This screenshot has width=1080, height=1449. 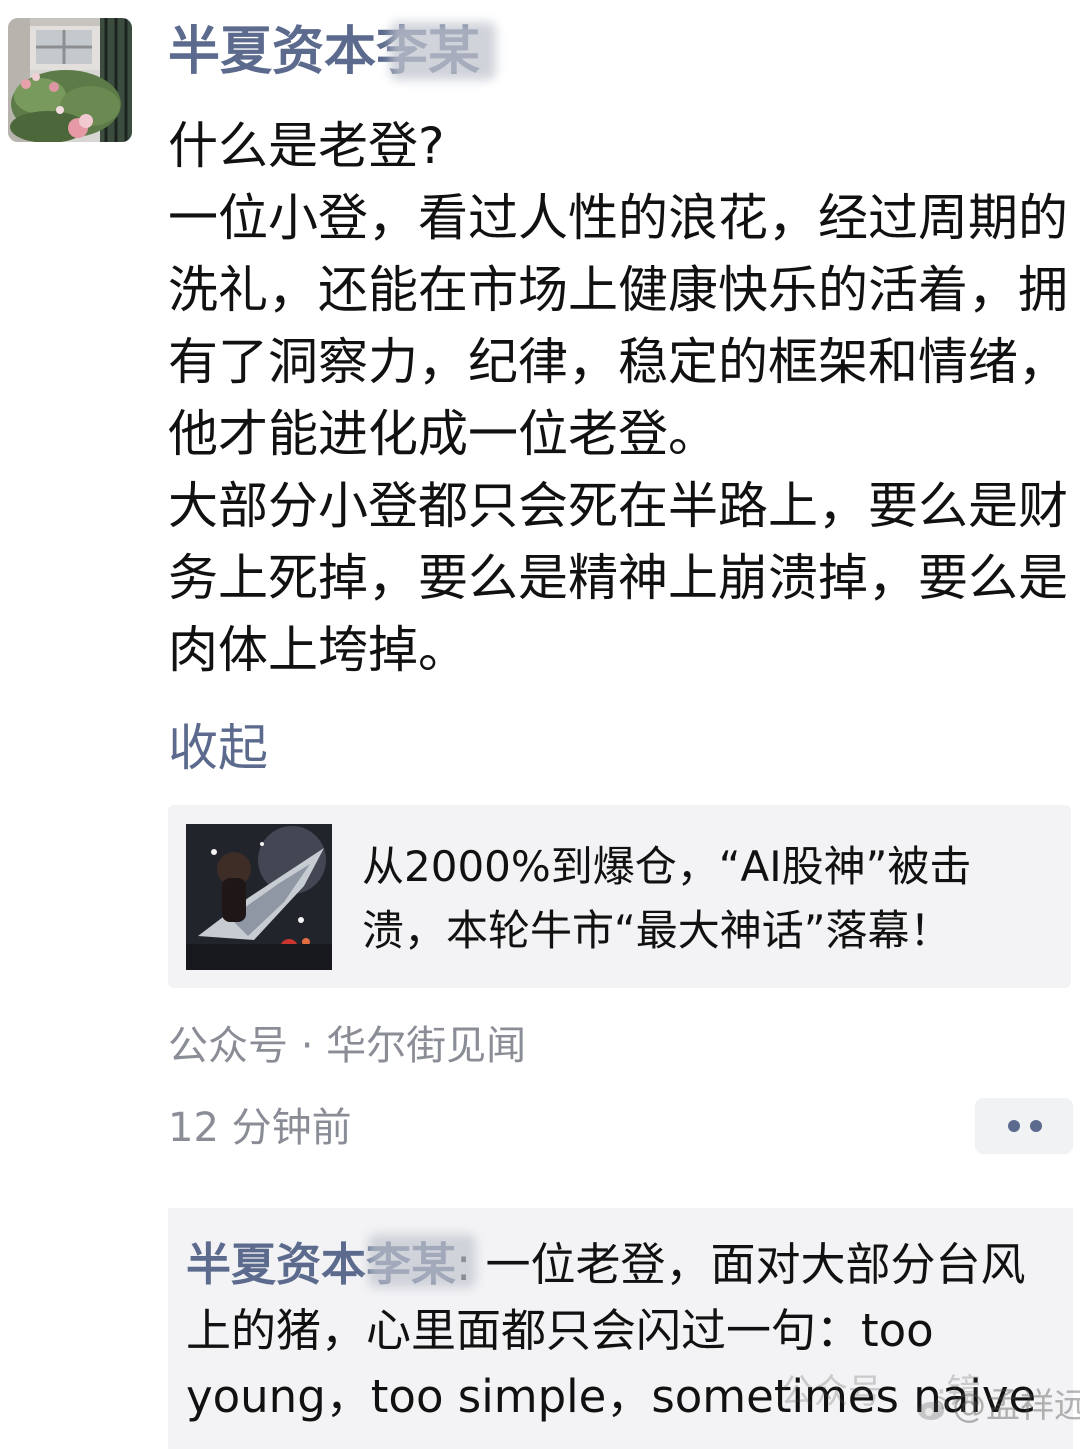 I want to click on avatar, so click(x=70, y=80).